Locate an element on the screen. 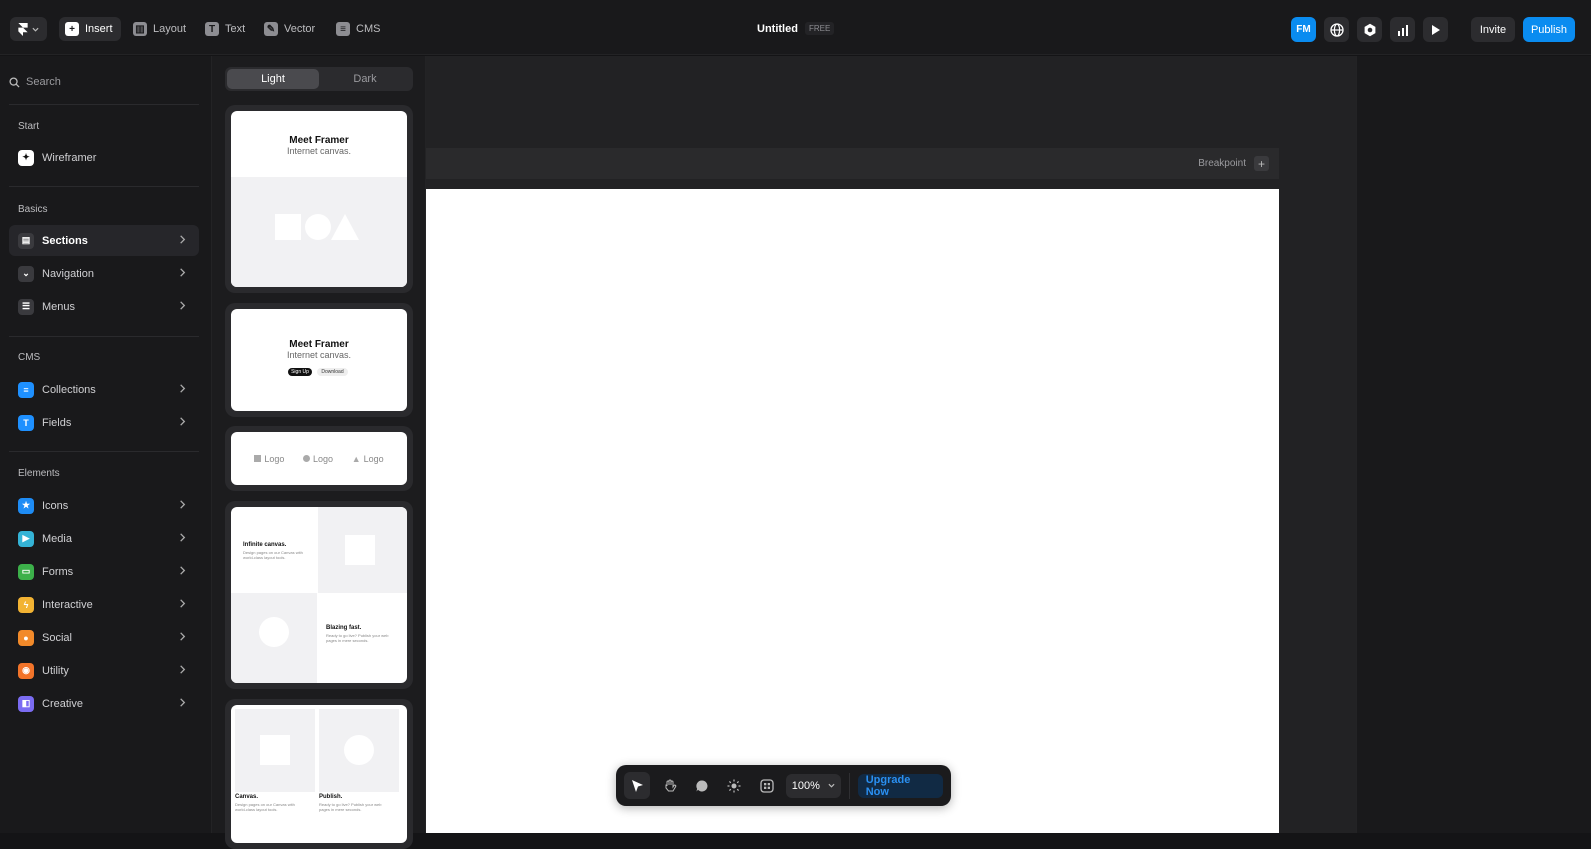 The width and height of the screenshot is (1591, 849). theme-toggle: Light Dark is located at coordinates (319, 79).